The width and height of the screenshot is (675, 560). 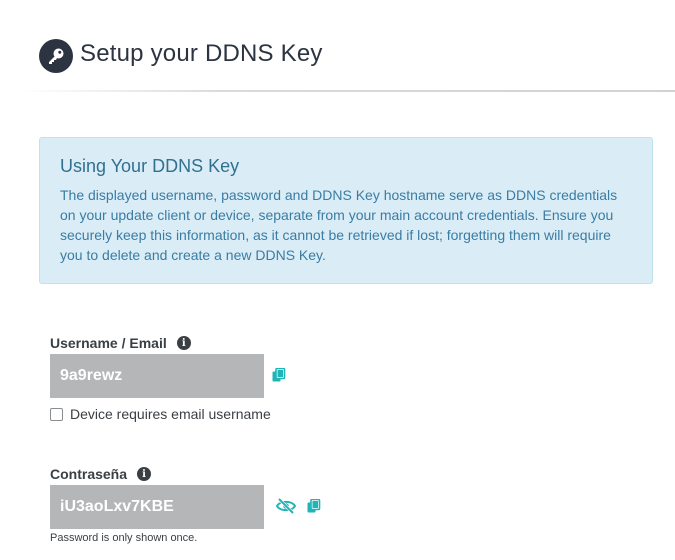 What do you see at coordinates (91, 375) in the screenshot?
I see `username-value: 9a9rewz` at bounding box center [91, 375].